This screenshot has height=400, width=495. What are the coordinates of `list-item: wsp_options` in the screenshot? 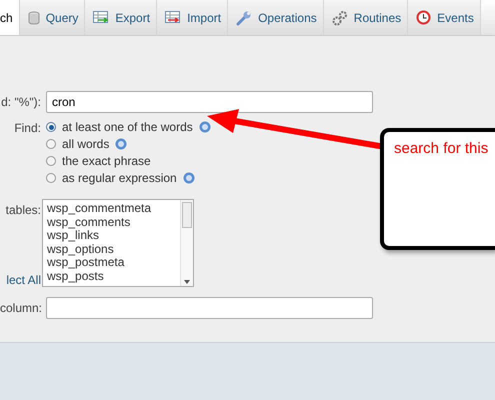 It's located at (111, 249).